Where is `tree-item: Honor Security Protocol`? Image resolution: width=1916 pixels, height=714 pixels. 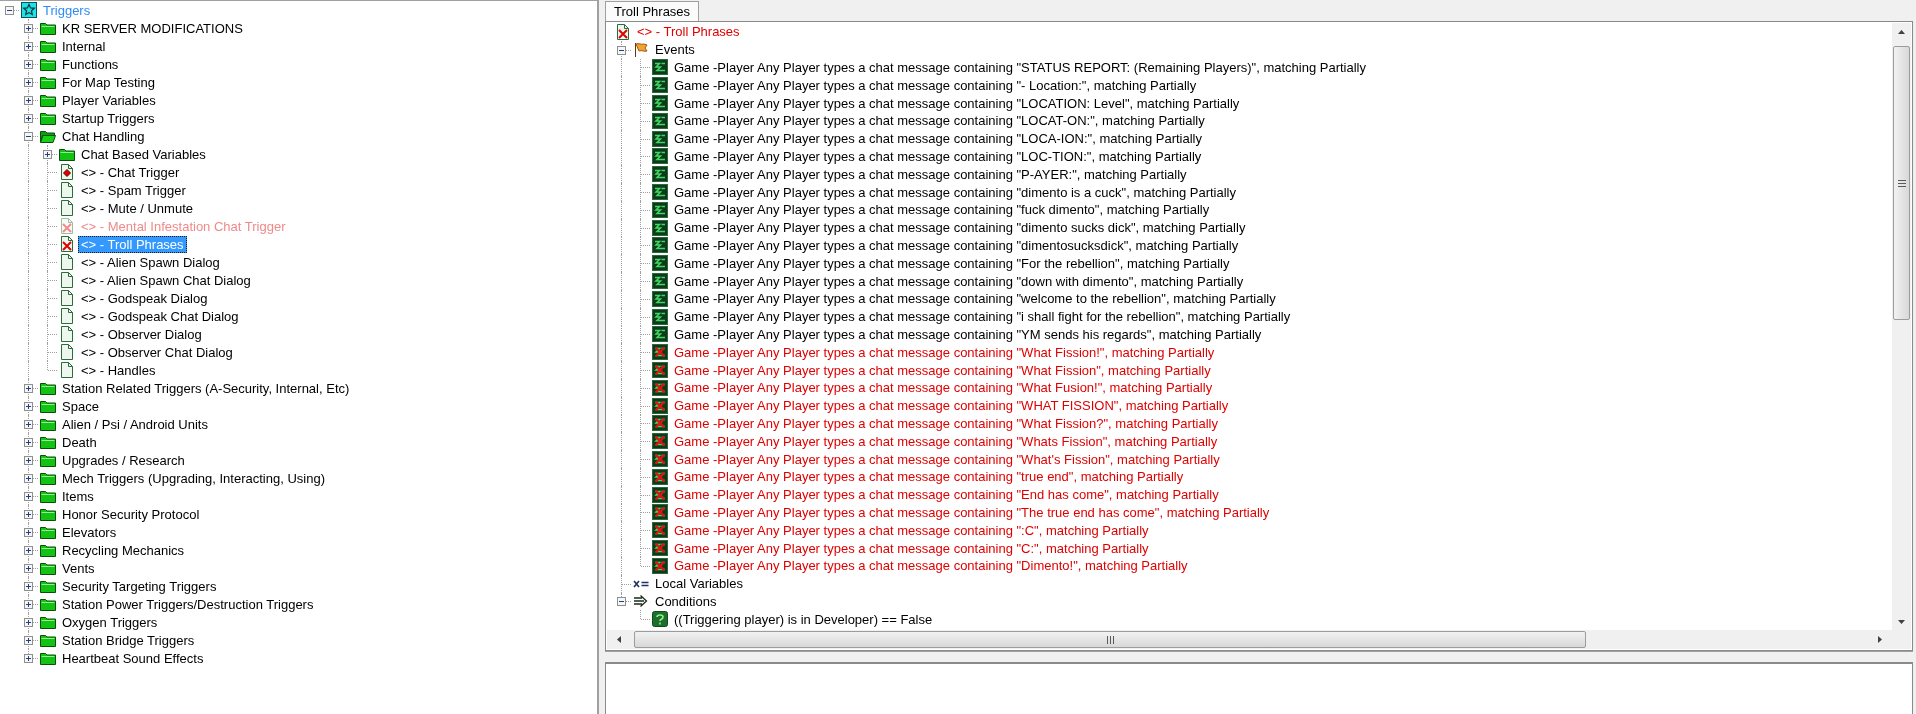
tree-item: Honor Security Protocol is located at coordinates (131, 514).